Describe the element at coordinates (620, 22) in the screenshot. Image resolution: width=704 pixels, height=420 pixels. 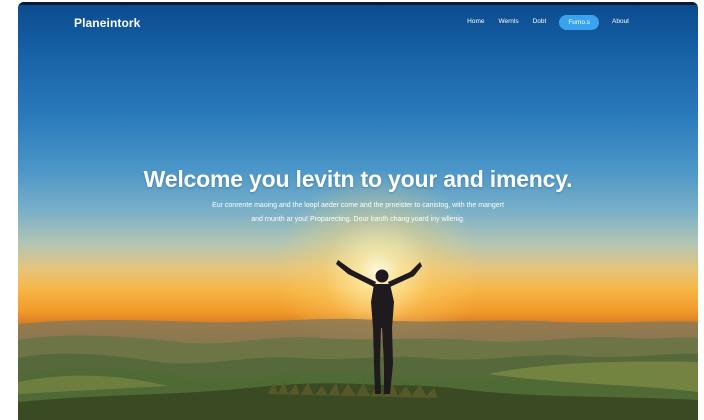
I see `nav-link-about: About` at that location.